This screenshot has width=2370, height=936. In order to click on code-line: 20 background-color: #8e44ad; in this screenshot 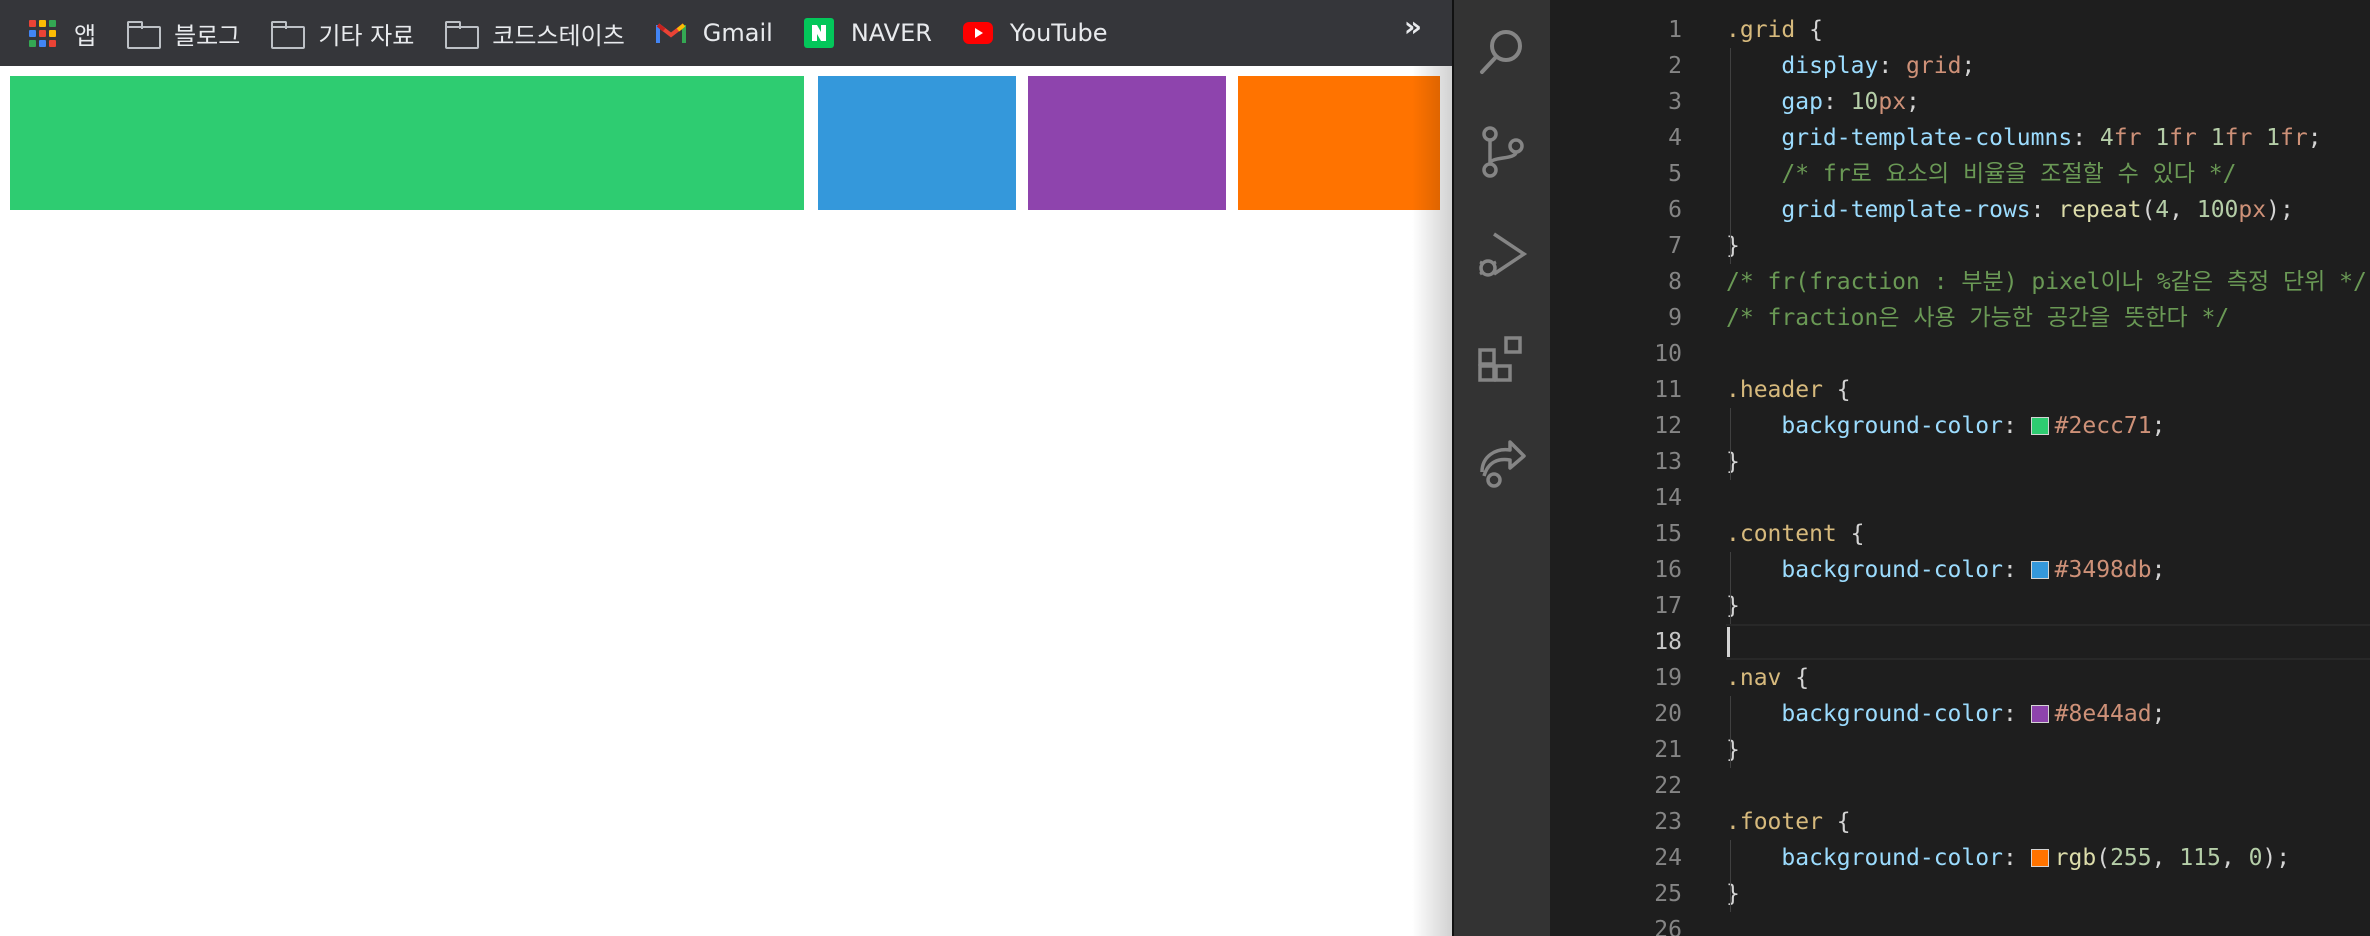, I will do `click(1960, 714)`.